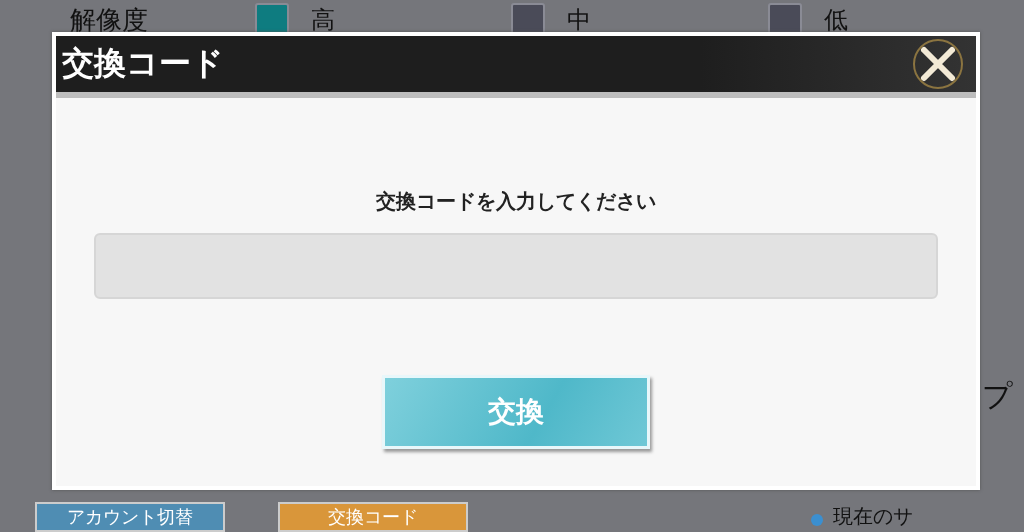 This screenshot has height=532, width=1024. Describe the element at coordinates (817, 520) in the screenshot. I see `status-dot` at that location.